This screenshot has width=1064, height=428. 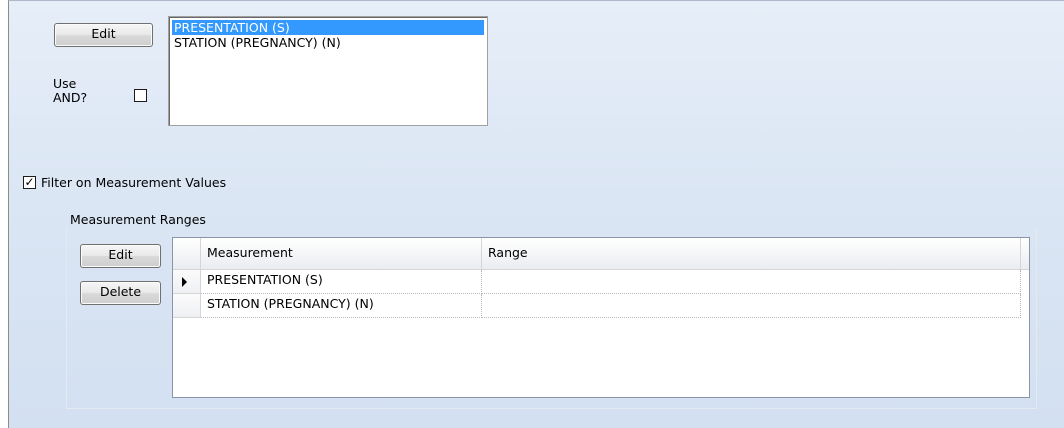 What do you see at coordinates (187, 254) in the screenshot?
I see `grid-corner` at bounding box center [187, 254].